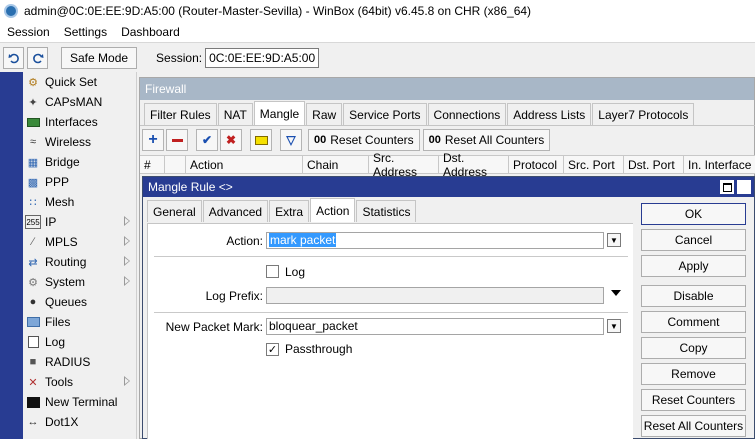 This screenshot has height=439, width=755. Describe the element at coordinates (79, 162) in the screenshot. I see `sidebar-item-bridge: ▦ Bridge` at that location.